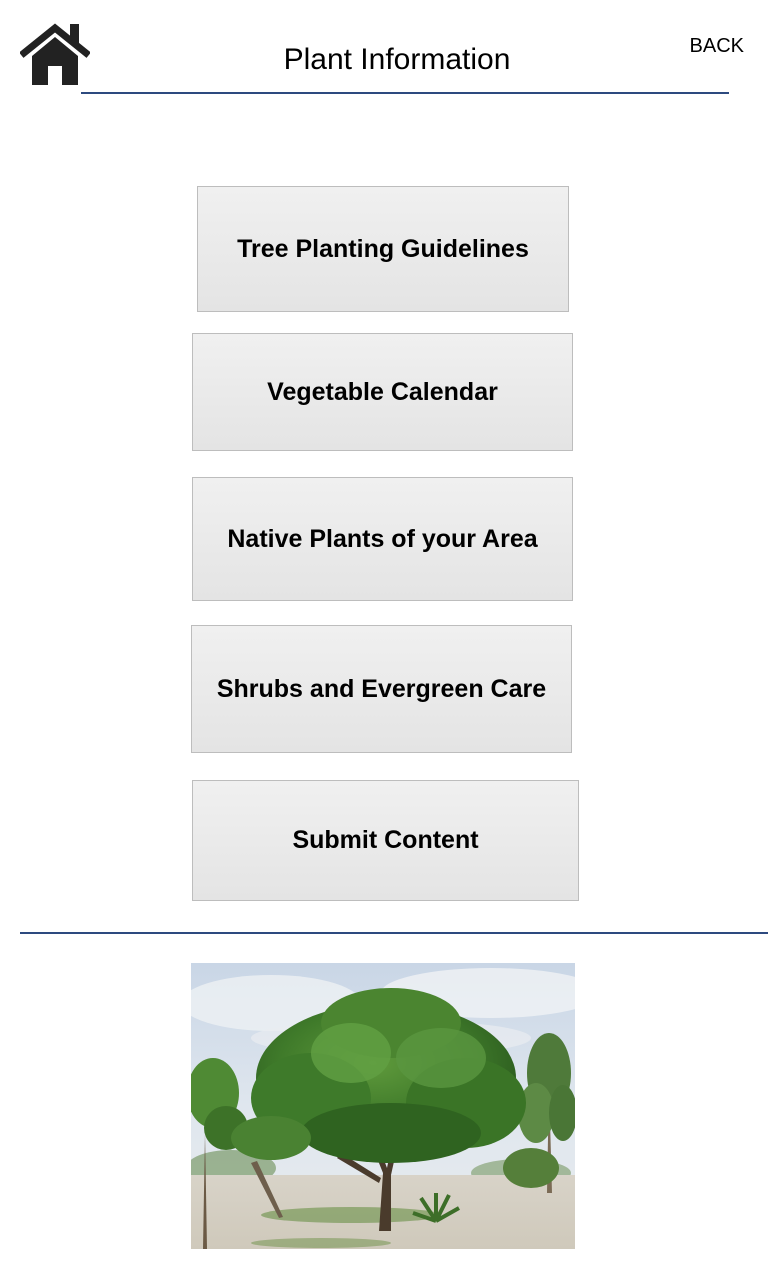 The height and width of the screenshot is (1280, 768). Describe the element at coordinates (717, 46) in the screenshot. I see `back-button: BACK` at that location.